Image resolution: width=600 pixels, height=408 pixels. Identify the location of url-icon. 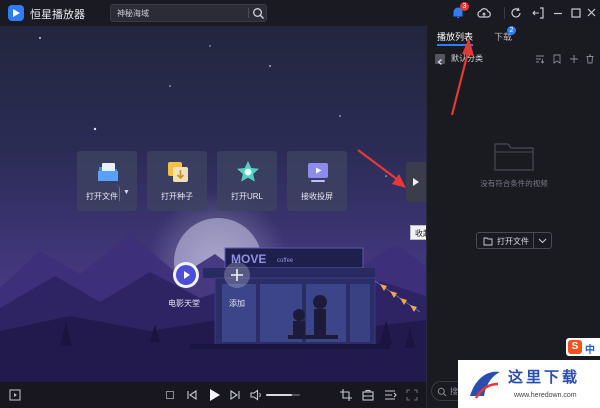
(248, 171).